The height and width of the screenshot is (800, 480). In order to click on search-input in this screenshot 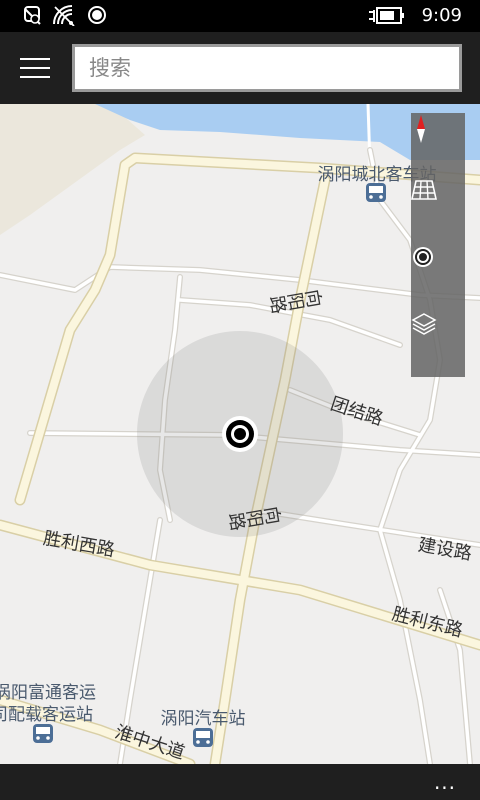, I will do `click(267, 68)`.